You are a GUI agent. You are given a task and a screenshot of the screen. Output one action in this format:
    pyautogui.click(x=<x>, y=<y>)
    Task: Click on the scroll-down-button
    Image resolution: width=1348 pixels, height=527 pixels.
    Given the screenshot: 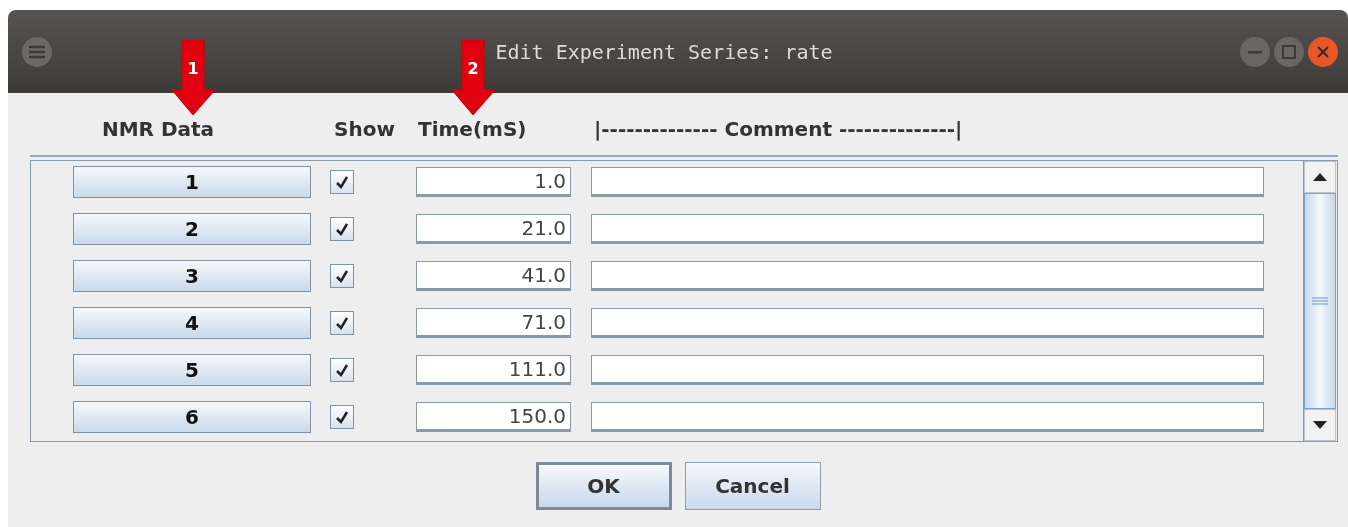 What is the action you would take?
    pyautogui.click(x=1320, y=425)
    